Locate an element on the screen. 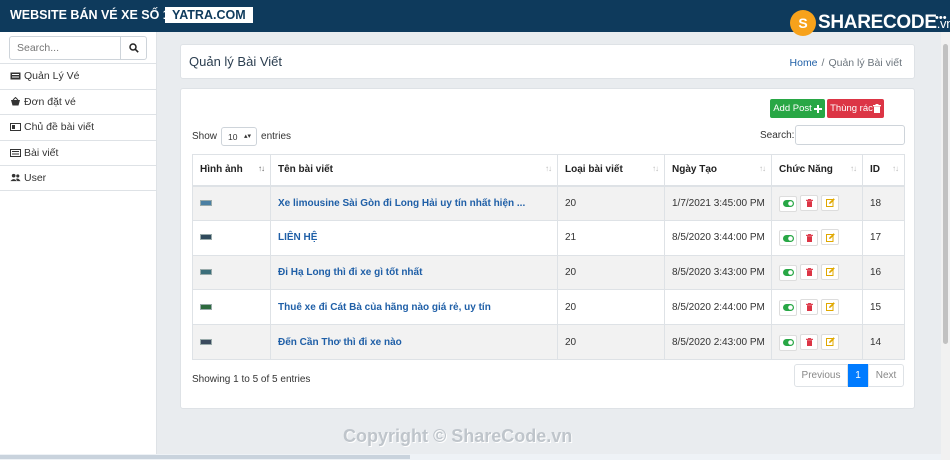 Image resolution: width=950 pixels, height=460 pixels. cell-id: 16 is located at coordinates (883, 272).